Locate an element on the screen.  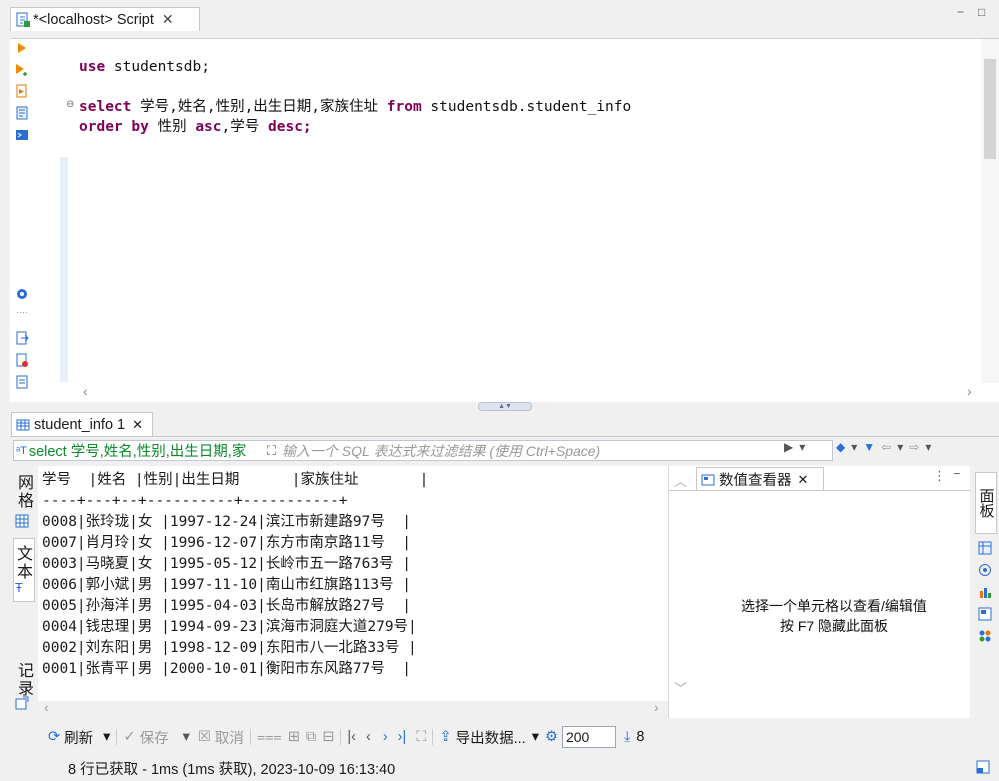
grid-icon is located at coordinates (22, 522).